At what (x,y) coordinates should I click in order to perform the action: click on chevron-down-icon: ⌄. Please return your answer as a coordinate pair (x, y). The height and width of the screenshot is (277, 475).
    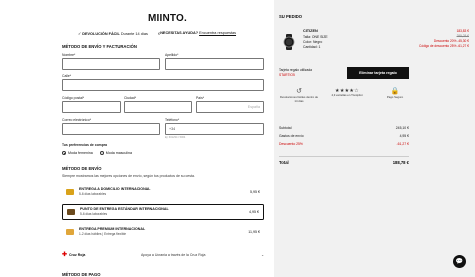
    Looking at the image, I should click on (262, 255).